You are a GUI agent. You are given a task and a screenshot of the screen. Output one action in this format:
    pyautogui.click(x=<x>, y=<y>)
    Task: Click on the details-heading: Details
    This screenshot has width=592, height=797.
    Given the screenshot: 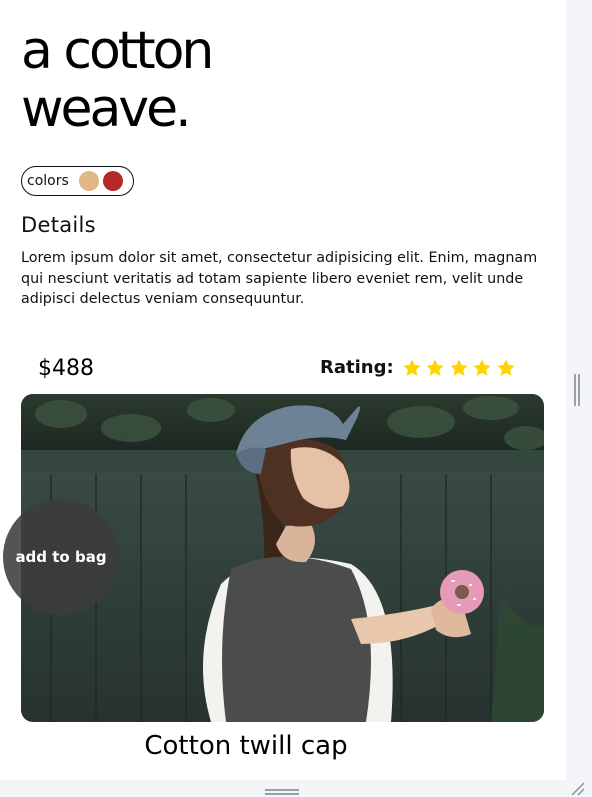 What is the action you would take?
    pyautogui.click(x=58, y=225)
    